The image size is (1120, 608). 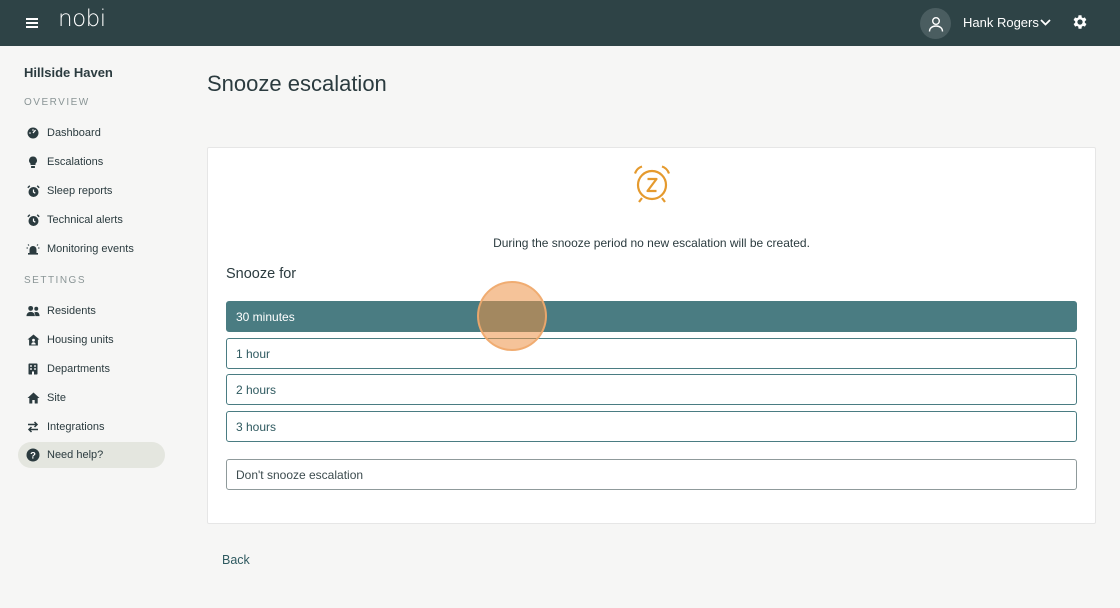 I want to click on sidebar-item-technical-alerts: Technical alerts, so click(x=91, y=220).